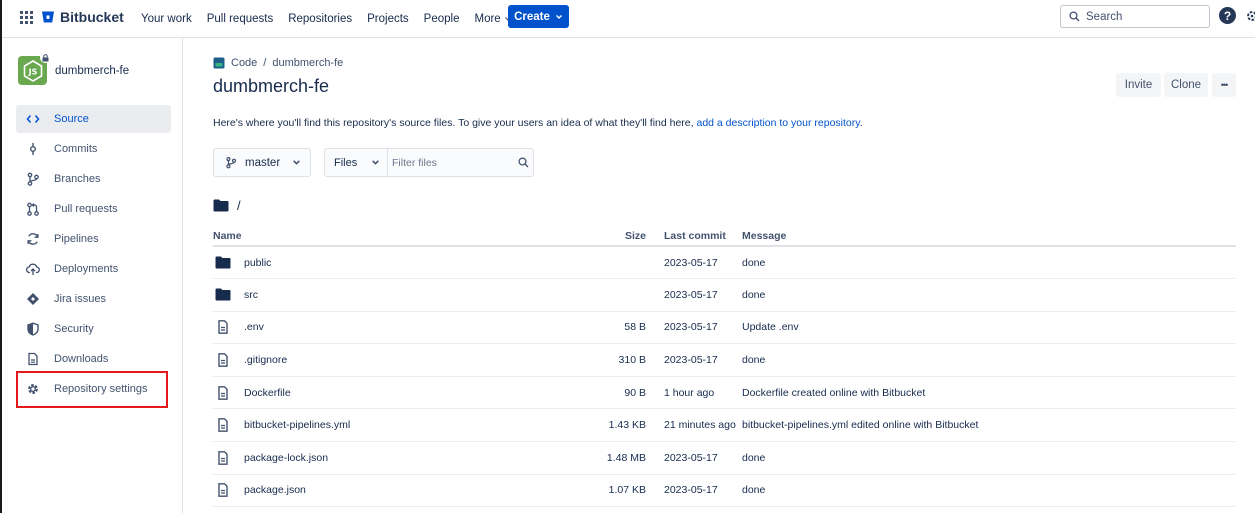  I want to click on bitbucket-icon, so click(48, 17).